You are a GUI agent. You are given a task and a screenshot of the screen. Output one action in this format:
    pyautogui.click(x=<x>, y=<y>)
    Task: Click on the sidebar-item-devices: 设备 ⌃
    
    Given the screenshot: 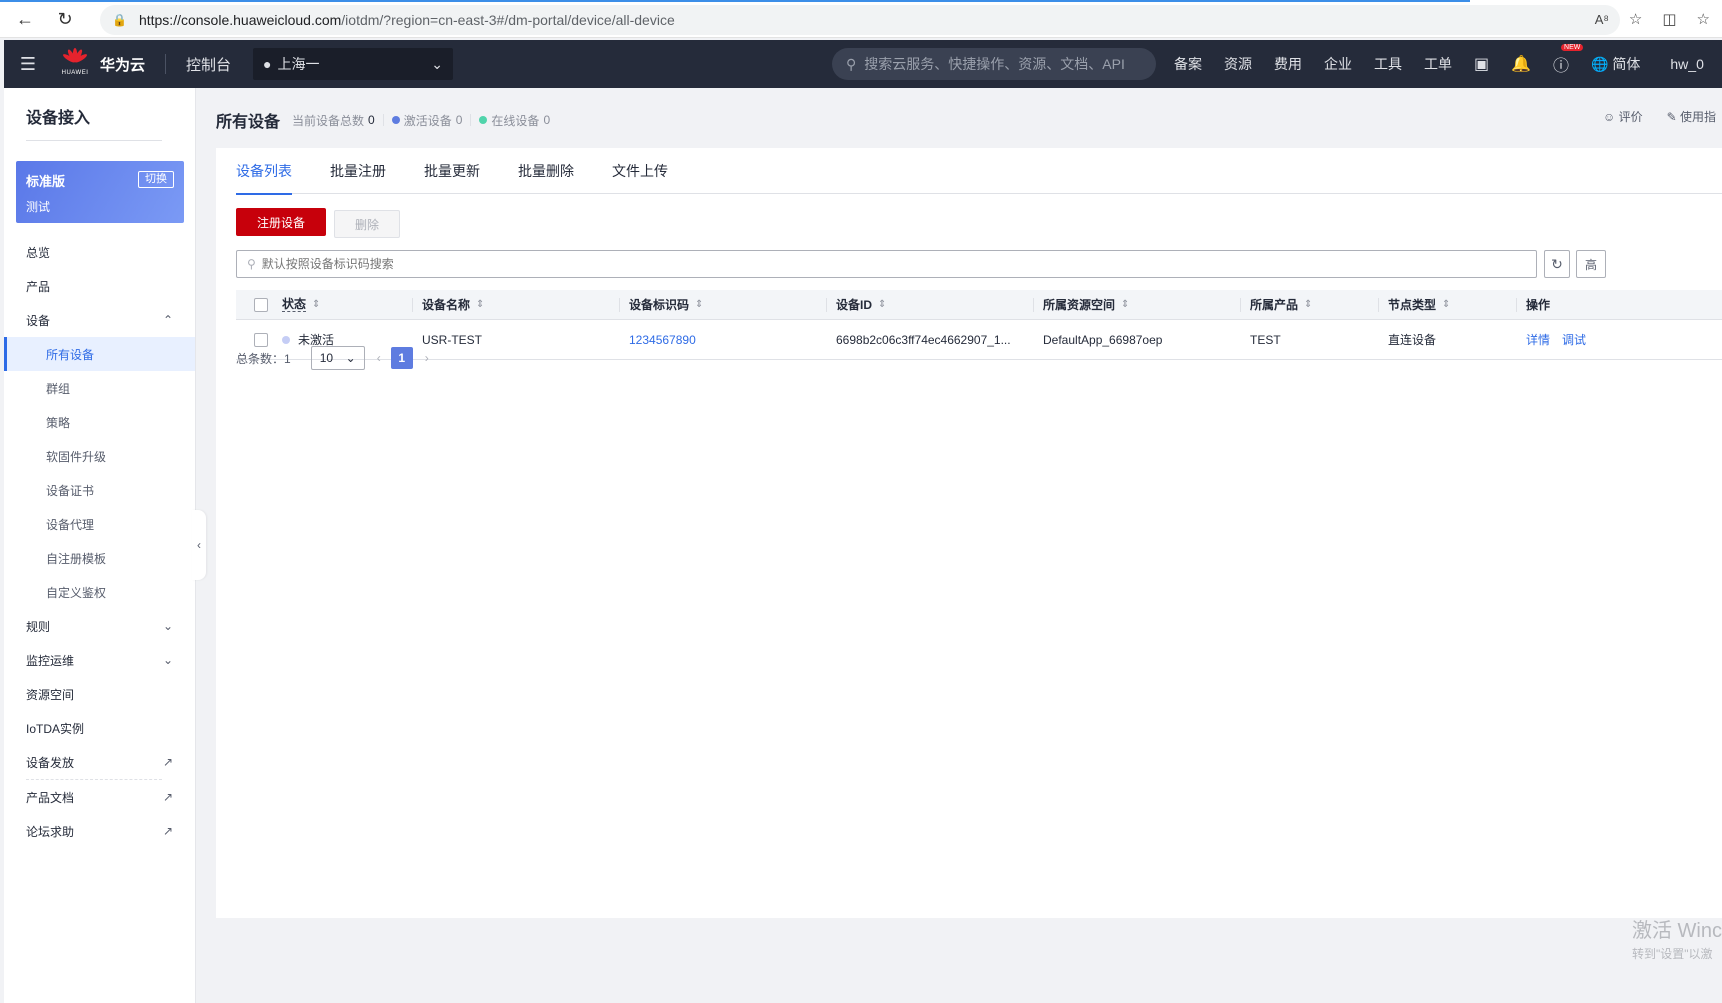 What is the action you would take?
    pyautogui.click(x=99, y=320)
    